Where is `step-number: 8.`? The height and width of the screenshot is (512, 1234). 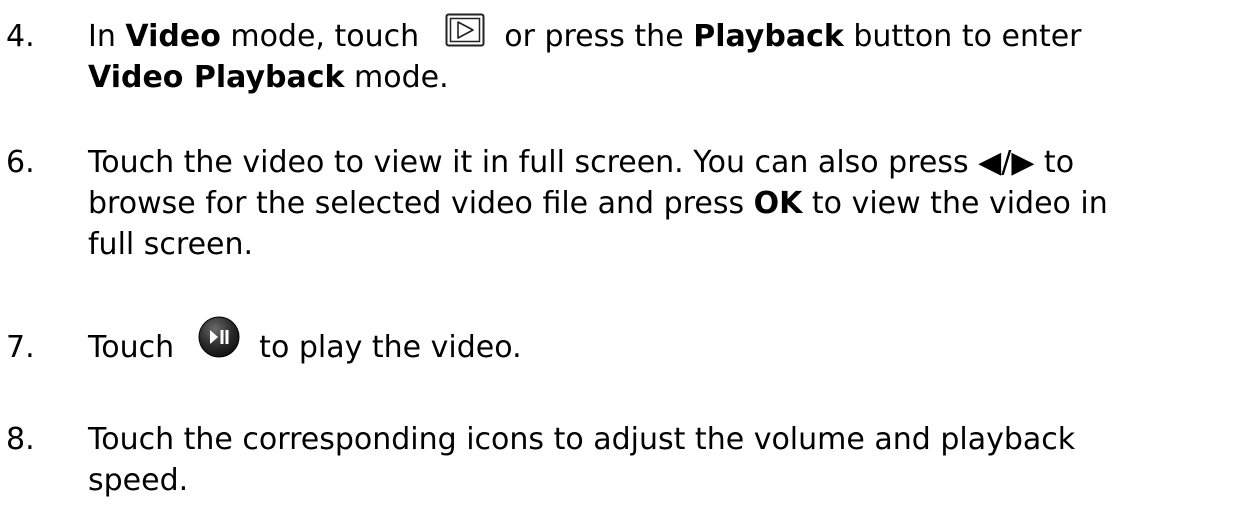
step-number: 8. is located at coordinates (20, 439).